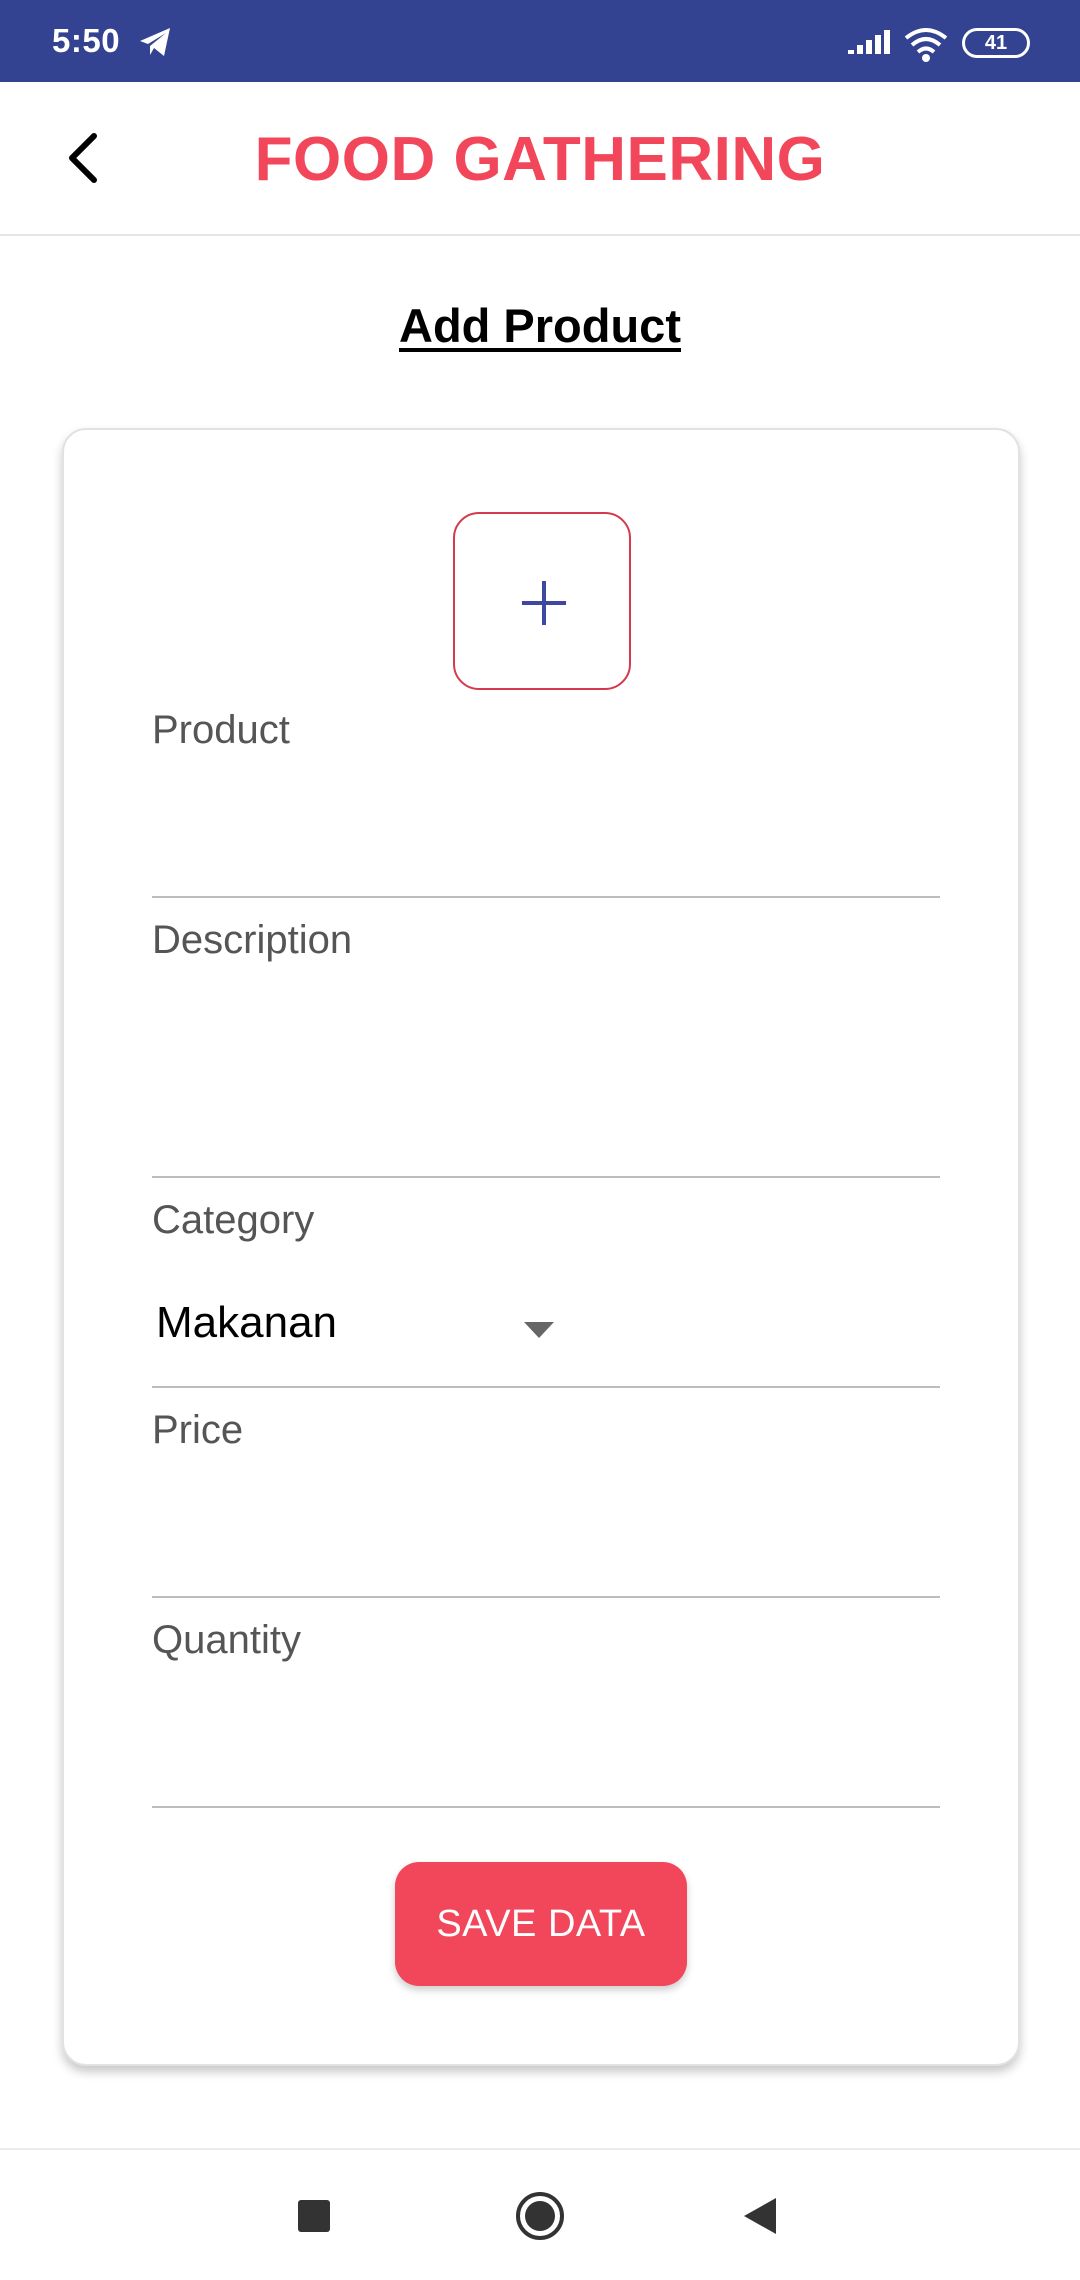 This screenshot has height=2280, width=1080. What do you see at coordinates (226, 1640) in the screenshot?
I see `quantity-label: Quantity` at bounding box center [226, 1640].